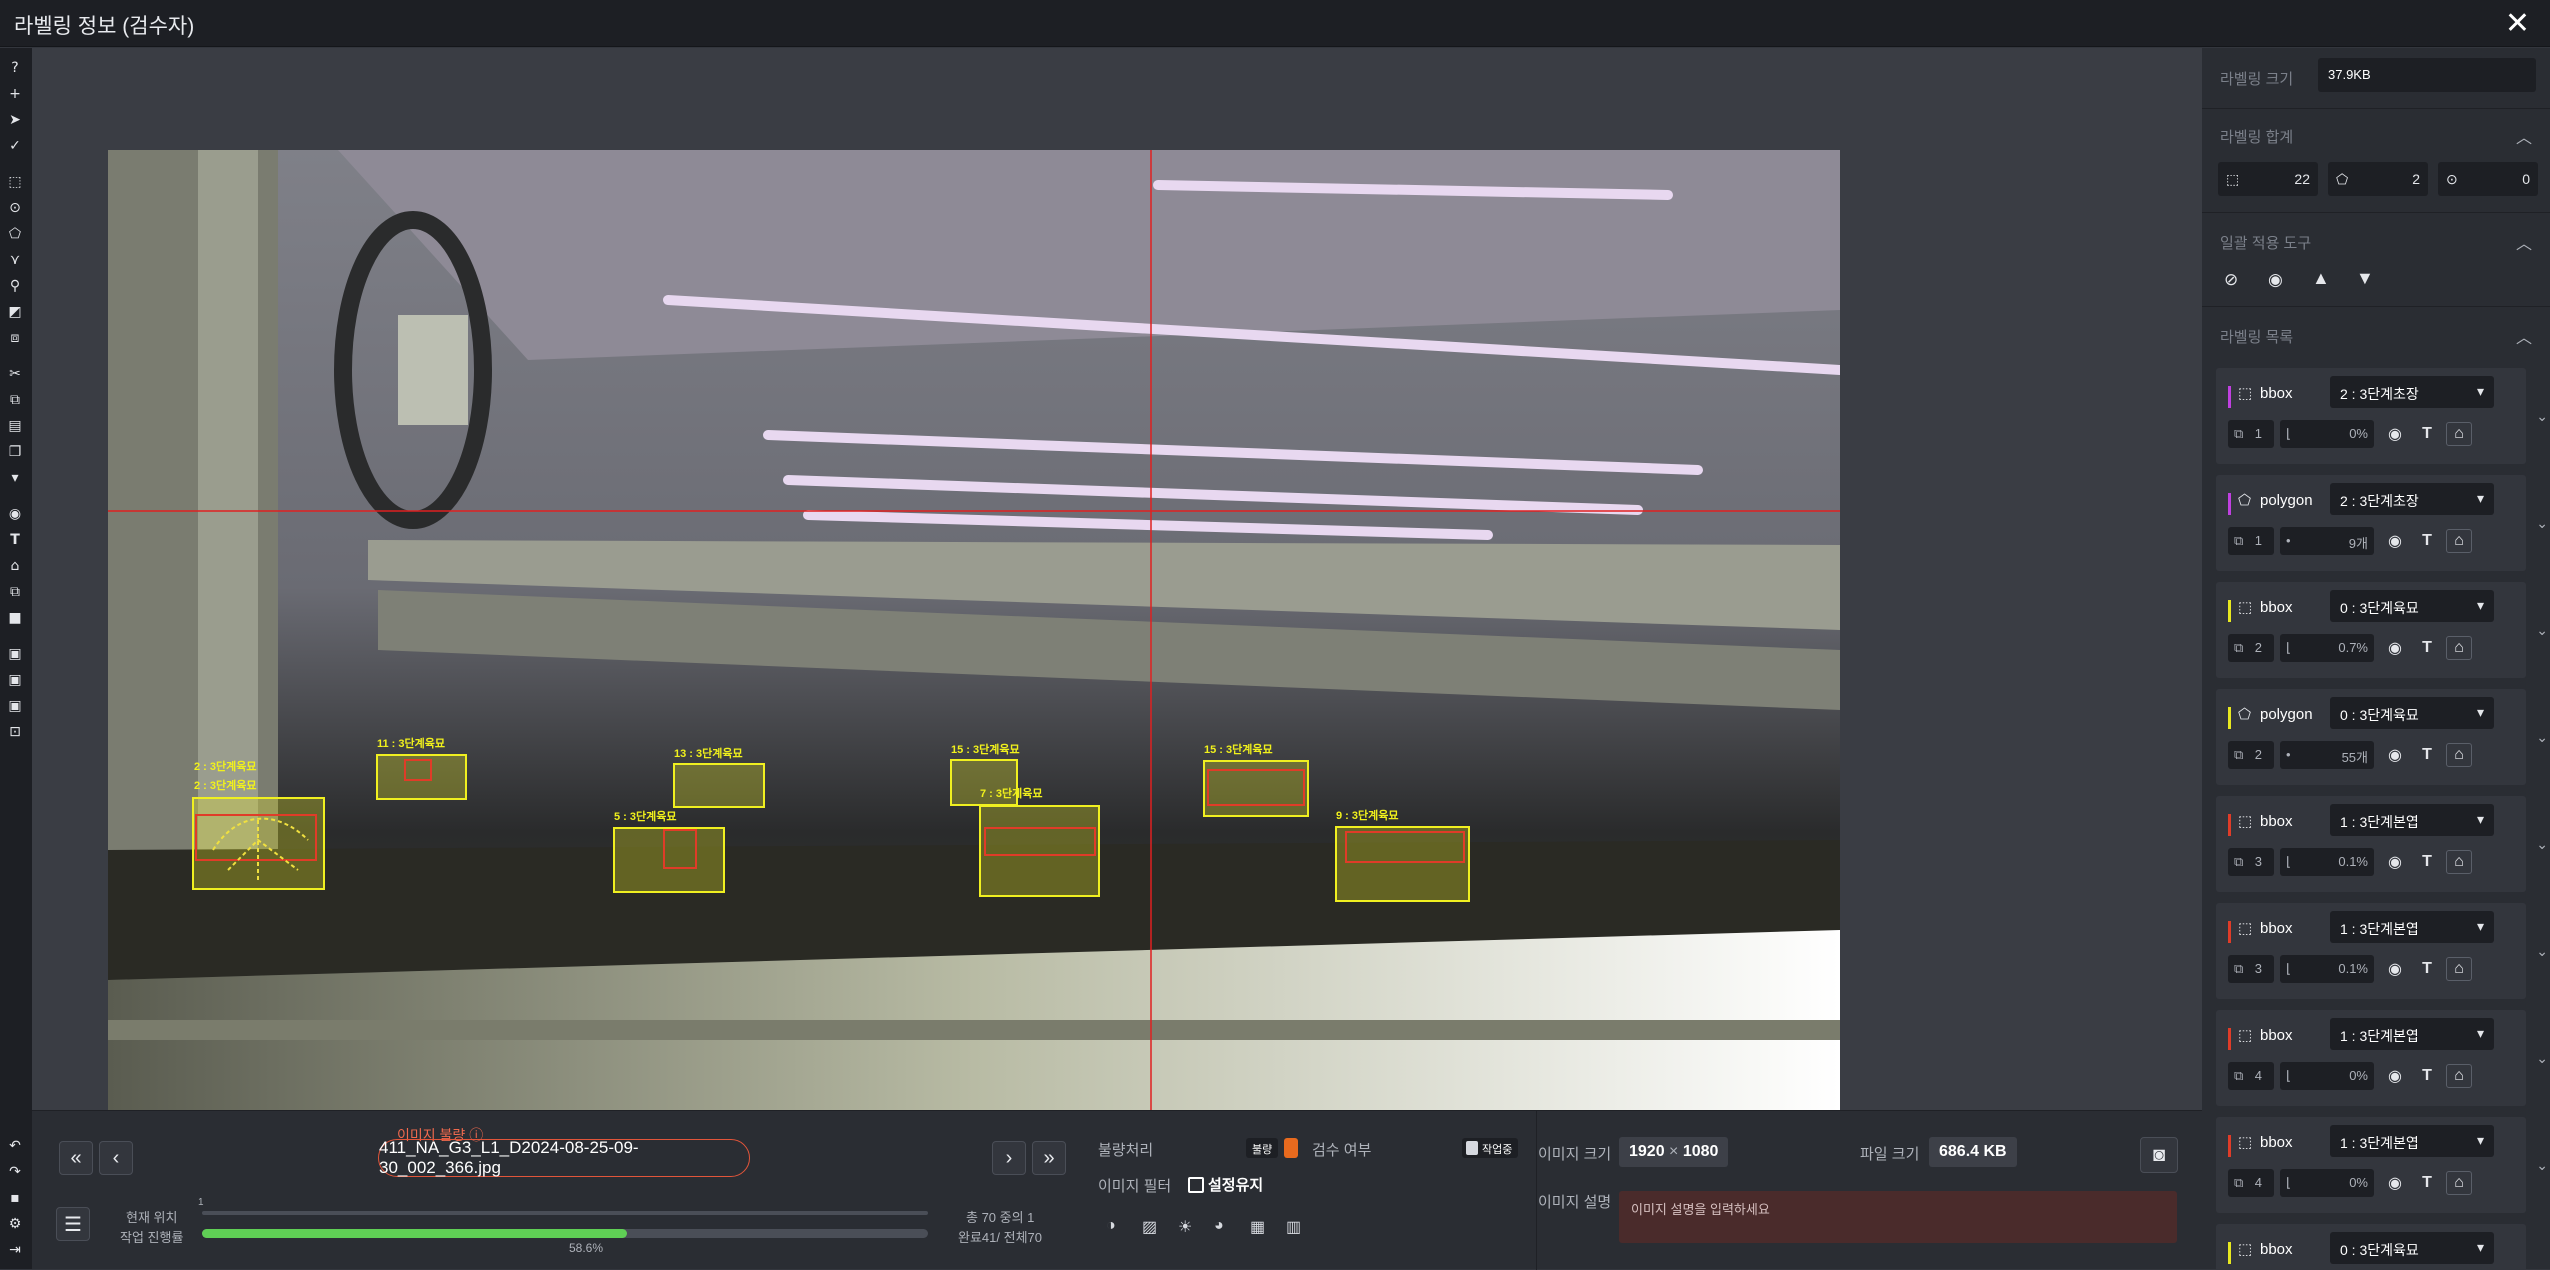  I want to click on show-all-icon: ◉, so click(2275, 280).